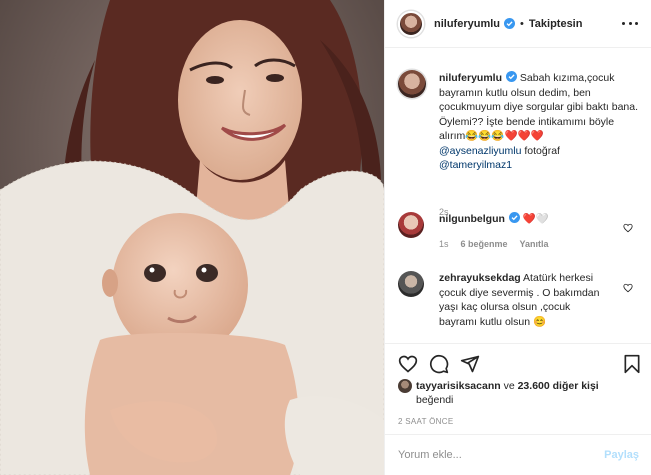 This screenshot has height=475, width=651. I want to click on post-comment-button: Paylaş, so click(621, 455).